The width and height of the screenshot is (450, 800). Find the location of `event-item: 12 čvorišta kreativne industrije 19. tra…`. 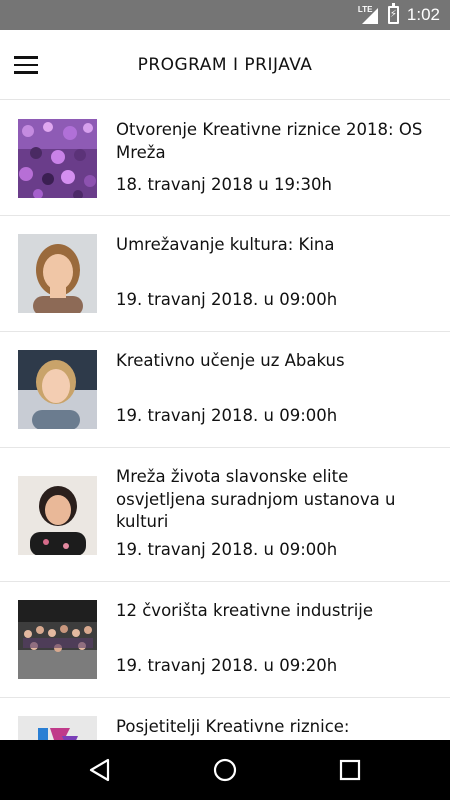

event-item: 12 čvorišta kreativne industrije 19. tra… is located at coordinates (225, 640).